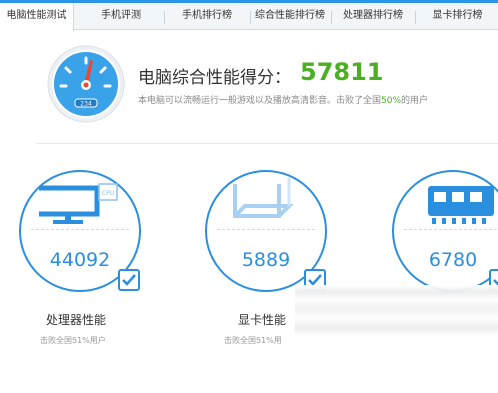 This screenshot has height=393, width=498. What do you see at coordinates (37, 17) in the screenshot?
I see `tab-pc-performance-test: 电脑性能测试` at bounding box center [37, 17].